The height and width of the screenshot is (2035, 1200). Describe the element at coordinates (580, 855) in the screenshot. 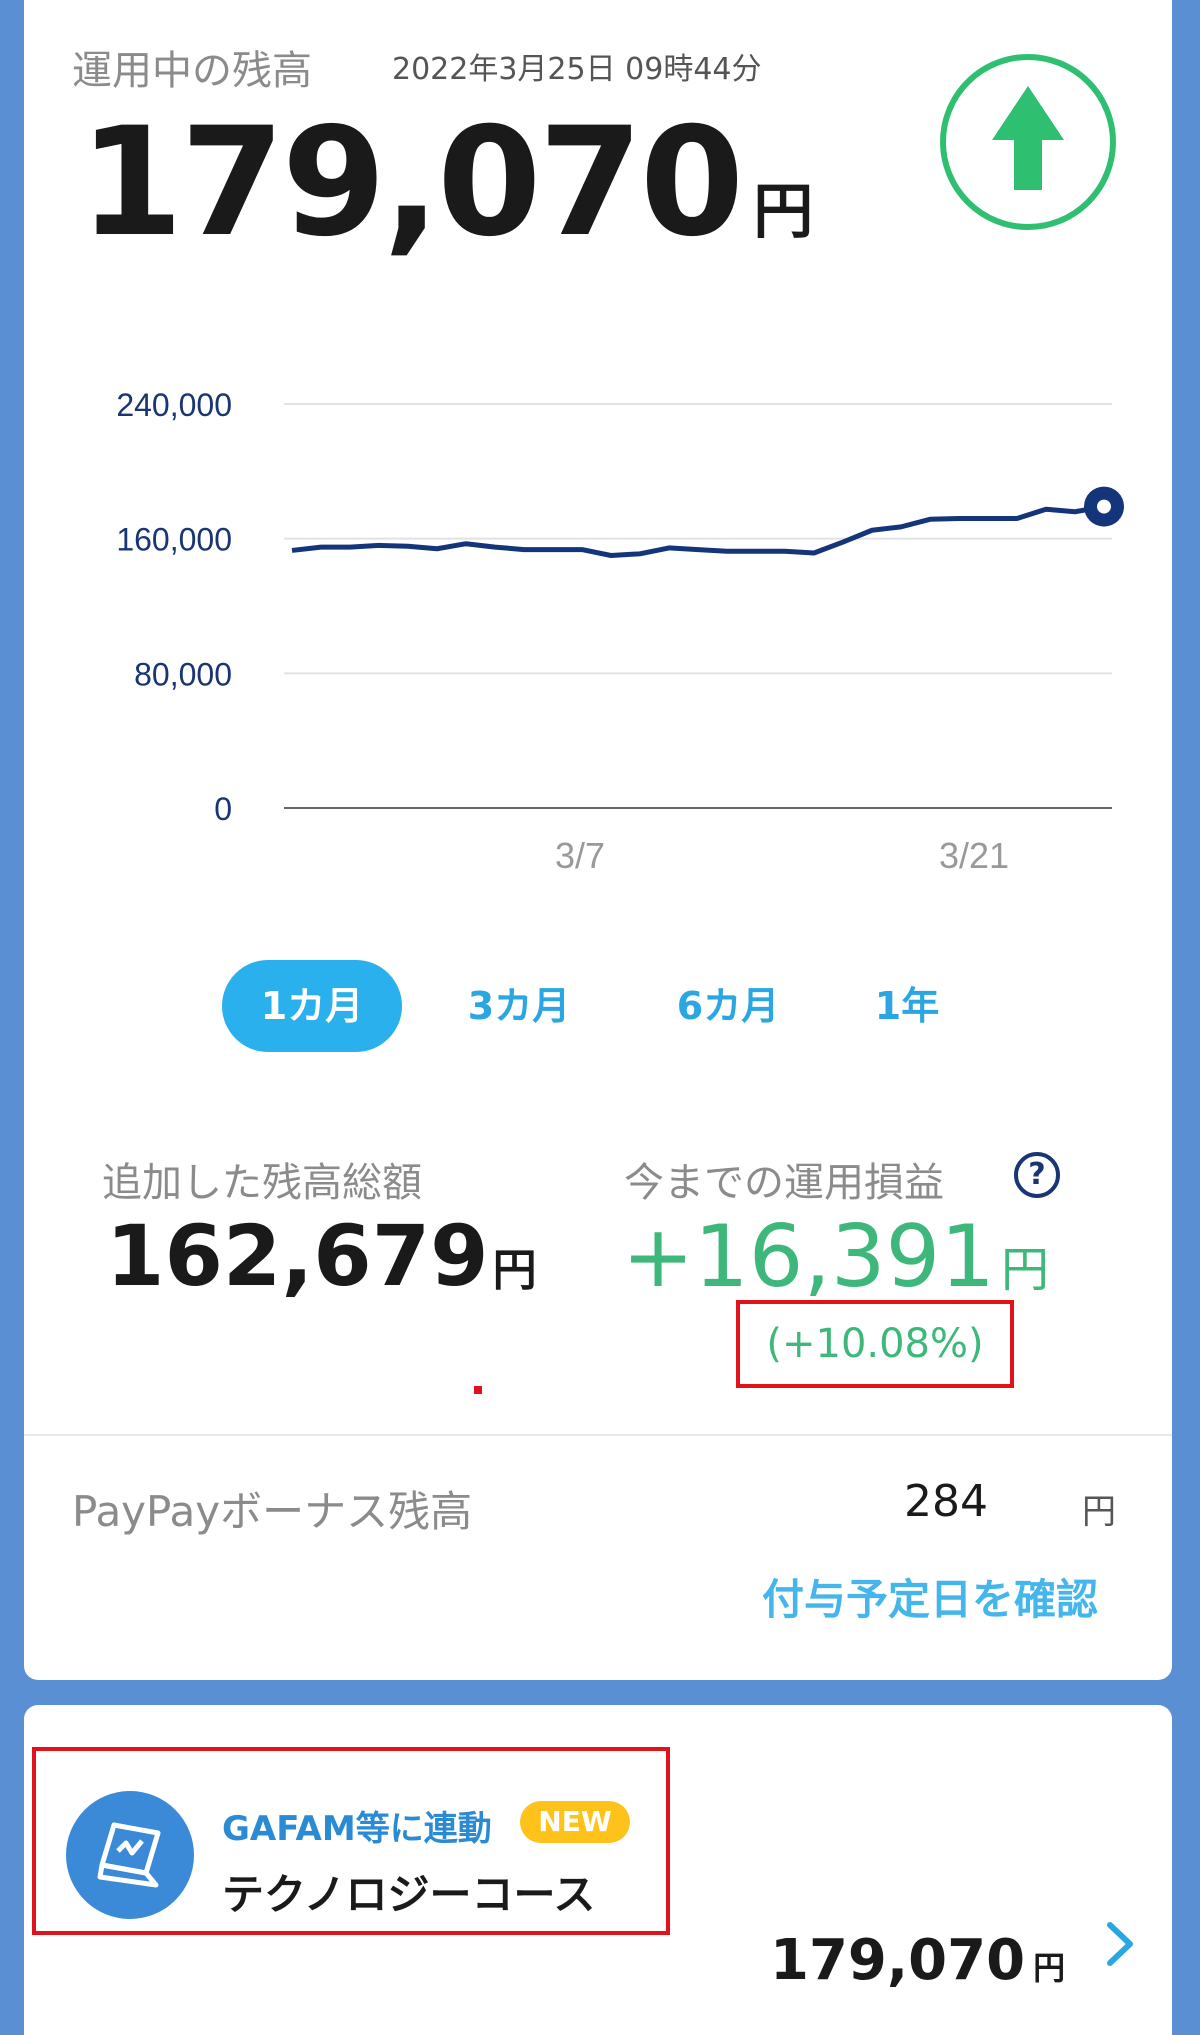

I see `x-tick-label: 3/7` at that location.